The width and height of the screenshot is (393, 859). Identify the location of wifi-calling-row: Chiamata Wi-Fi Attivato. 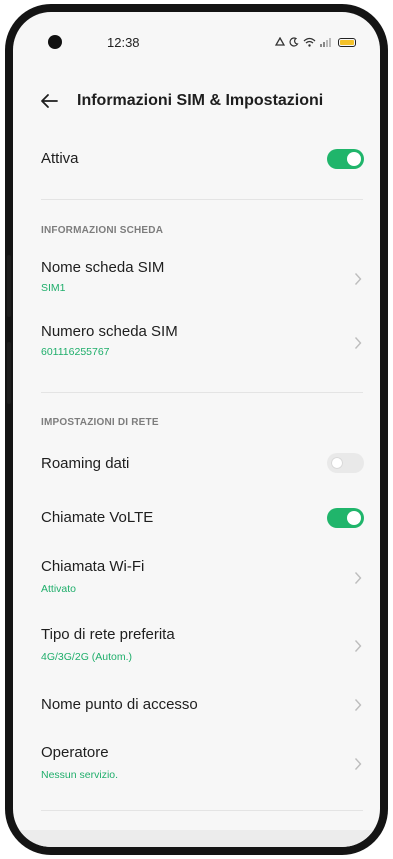
(196, 578).